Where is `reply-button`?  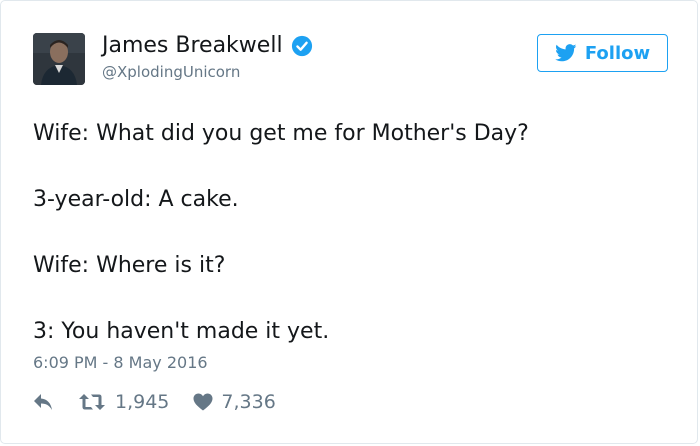 reply-button is located at coordinates (43, 402).